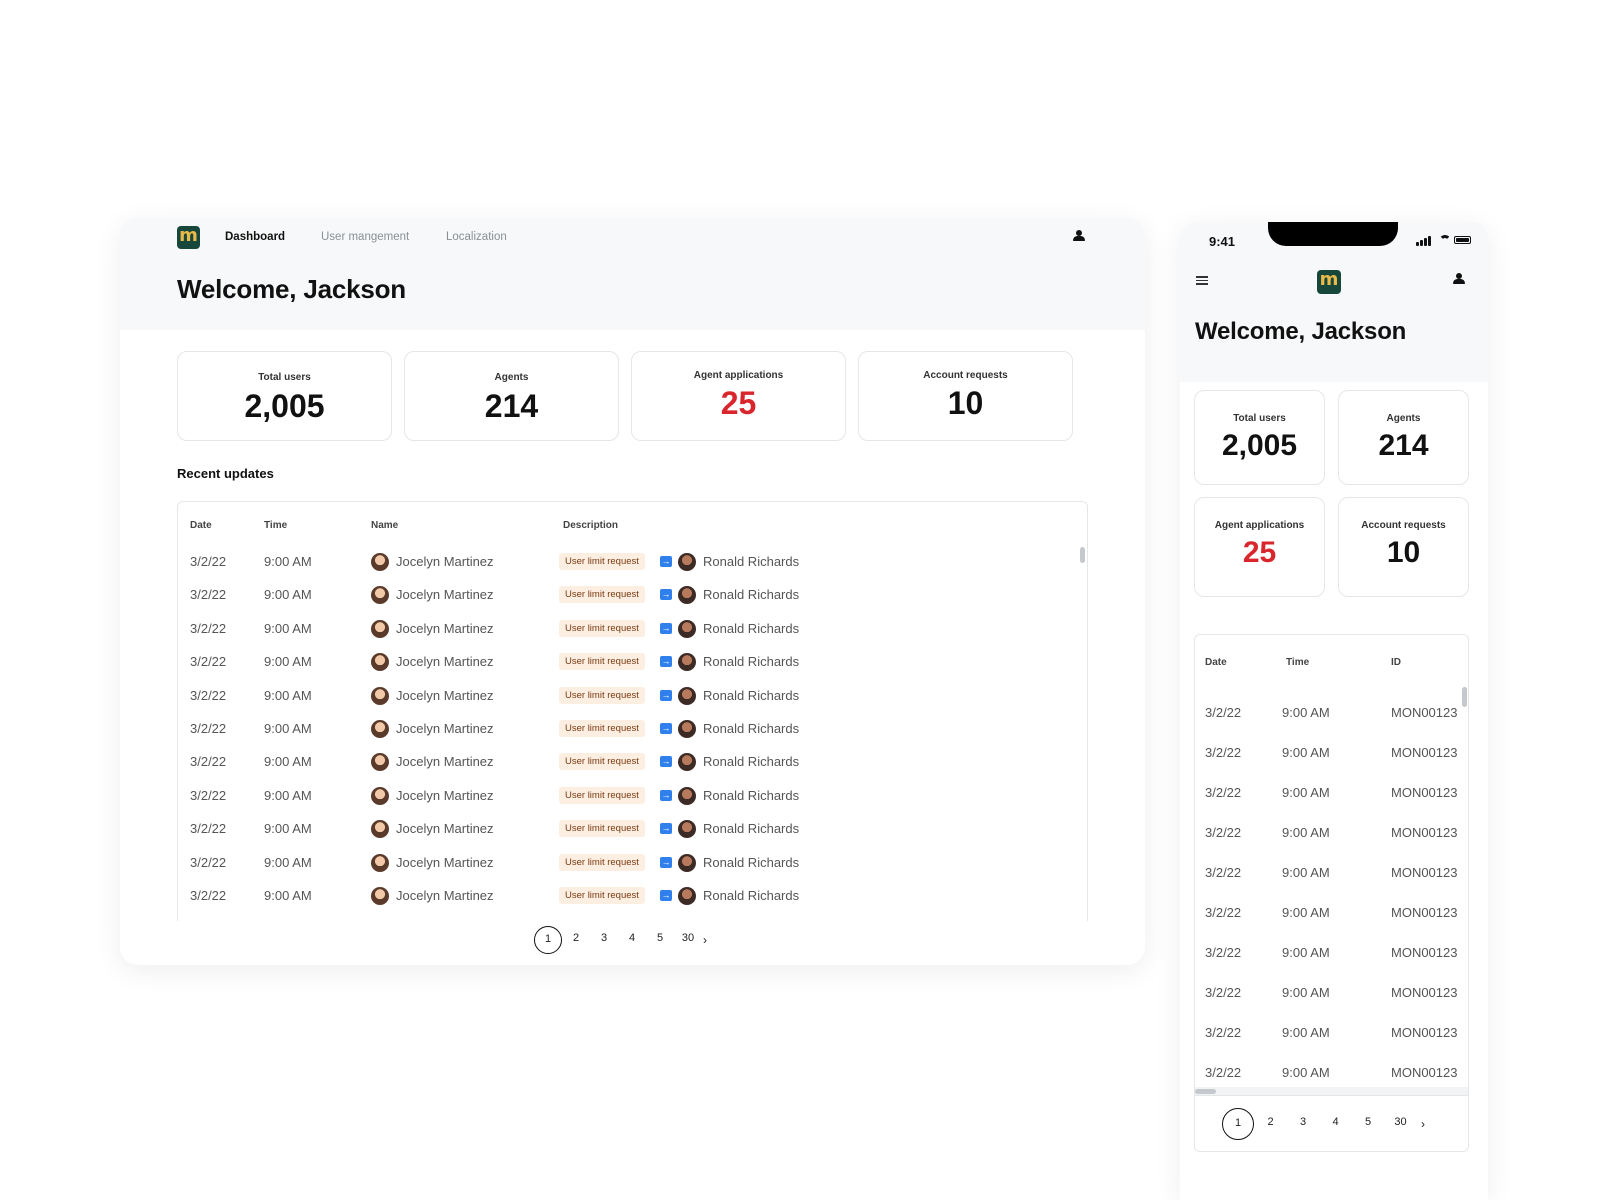  Describe the element at coordinates (1205, 1091) in the screenshot. I see `horizontal-scrollbar` at that location.